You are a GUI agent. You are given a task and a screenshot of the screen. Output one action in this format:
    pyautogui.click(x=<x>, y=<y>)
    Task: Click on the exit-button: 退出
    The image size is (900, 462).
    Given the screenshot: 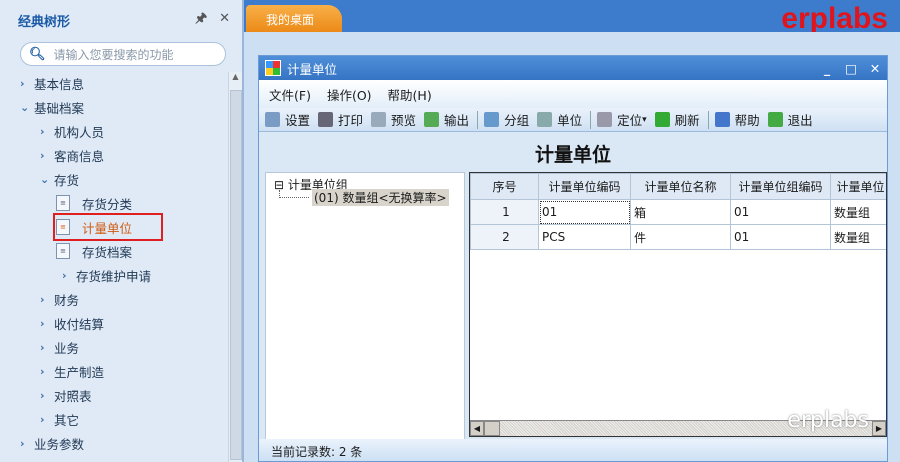 What is the action you would take?
    pyautogui.click(x=790, y=119)
    